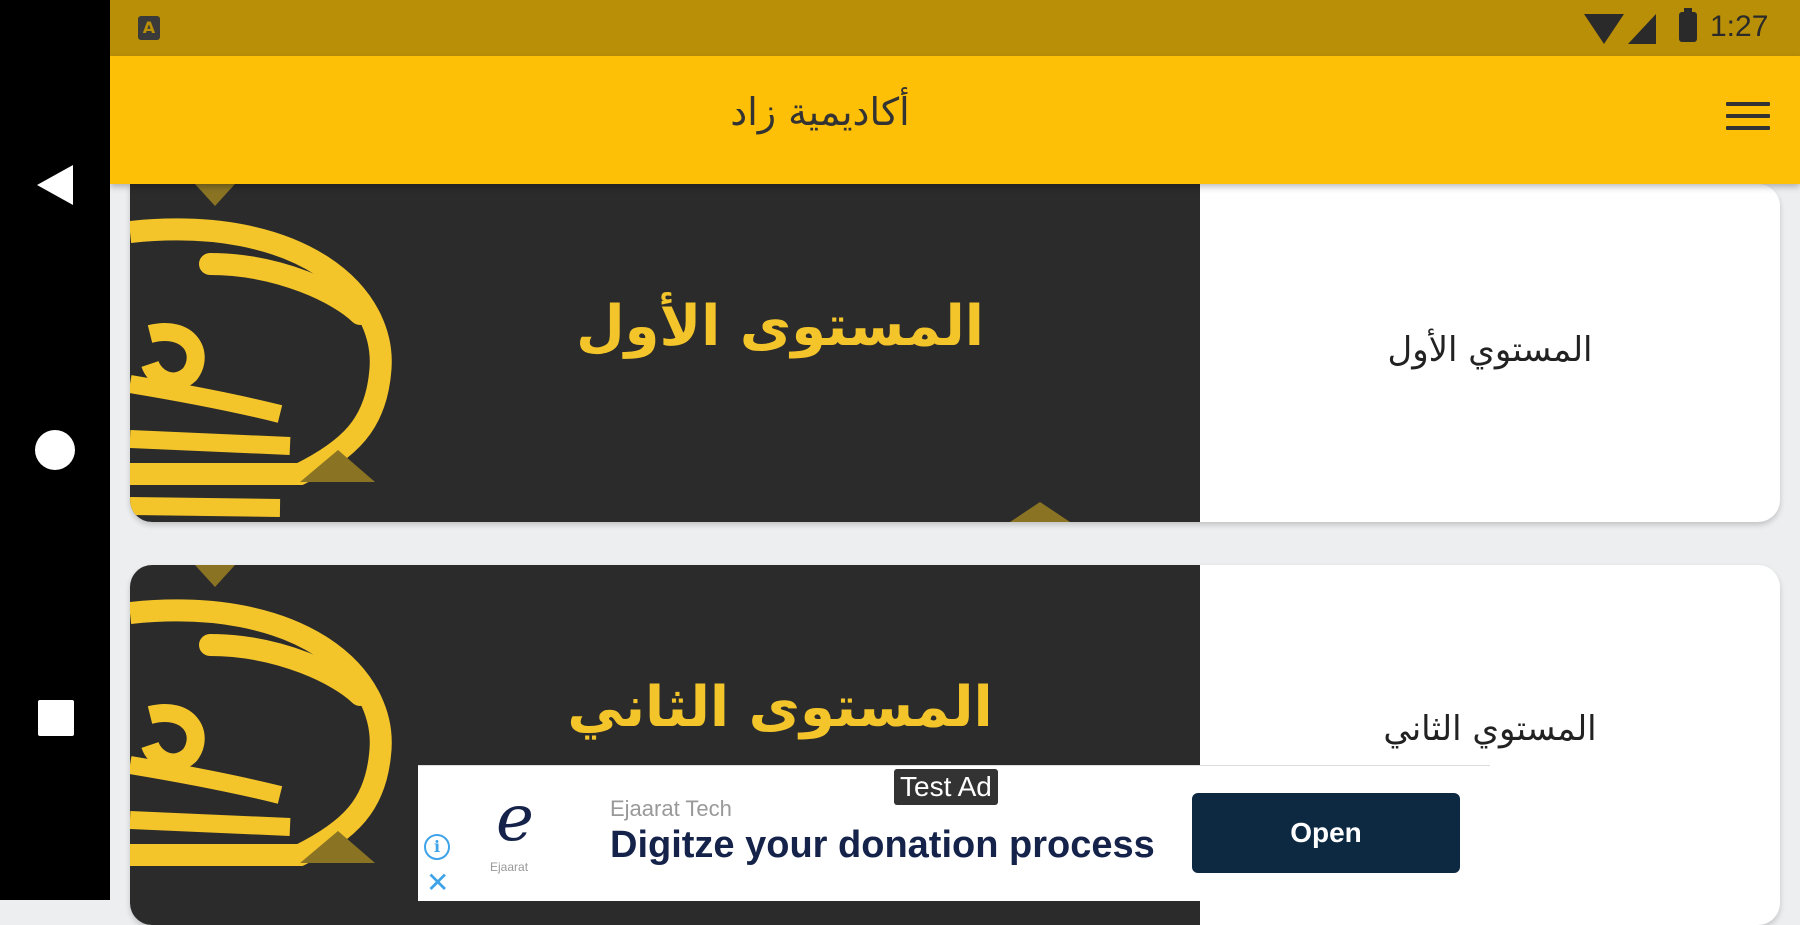  What do you see at coordinates (1739, 26) in the screenshot?
I see `clock: 1:27` at bounding box center [1739, 26].